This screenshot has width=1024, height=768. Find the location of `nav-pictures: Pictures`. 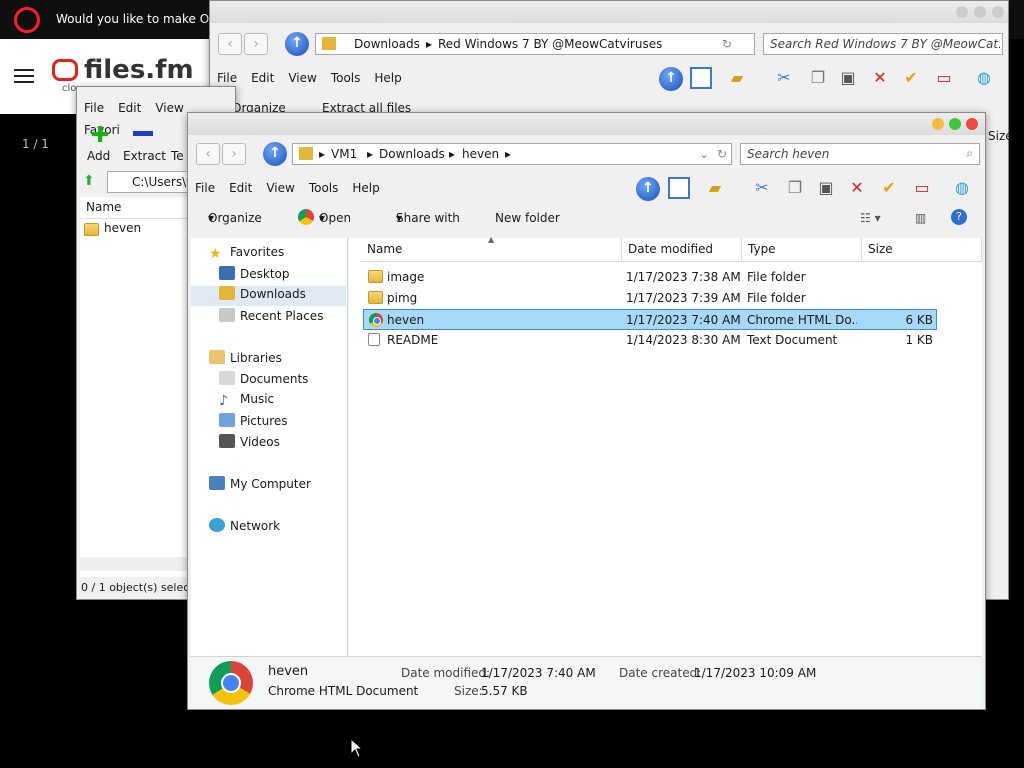

nav-pictures: Pictures is located at coordinates (253, 423).